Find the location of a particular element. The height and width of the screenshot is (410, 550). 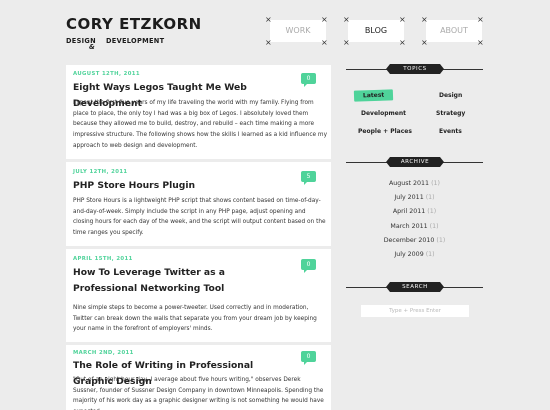

logo-tagline: DESIGN & DEVELOPMENT is located at coordinates (134, 42).